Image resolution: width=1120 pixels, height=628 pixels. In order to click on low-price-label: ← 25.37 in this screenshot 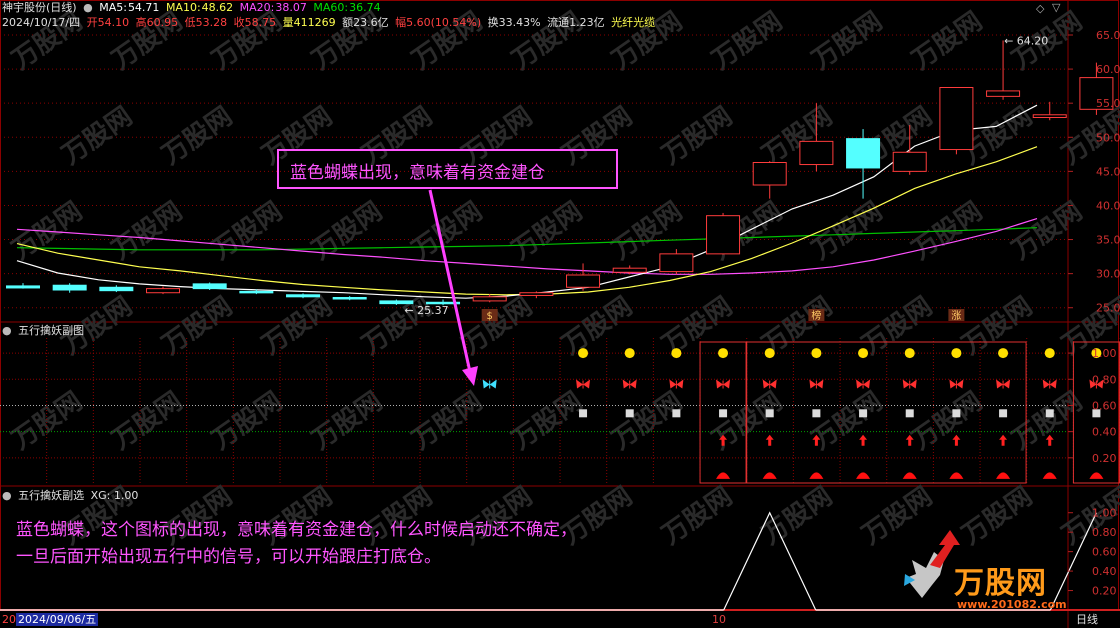, I will do `click(426, 310)`.